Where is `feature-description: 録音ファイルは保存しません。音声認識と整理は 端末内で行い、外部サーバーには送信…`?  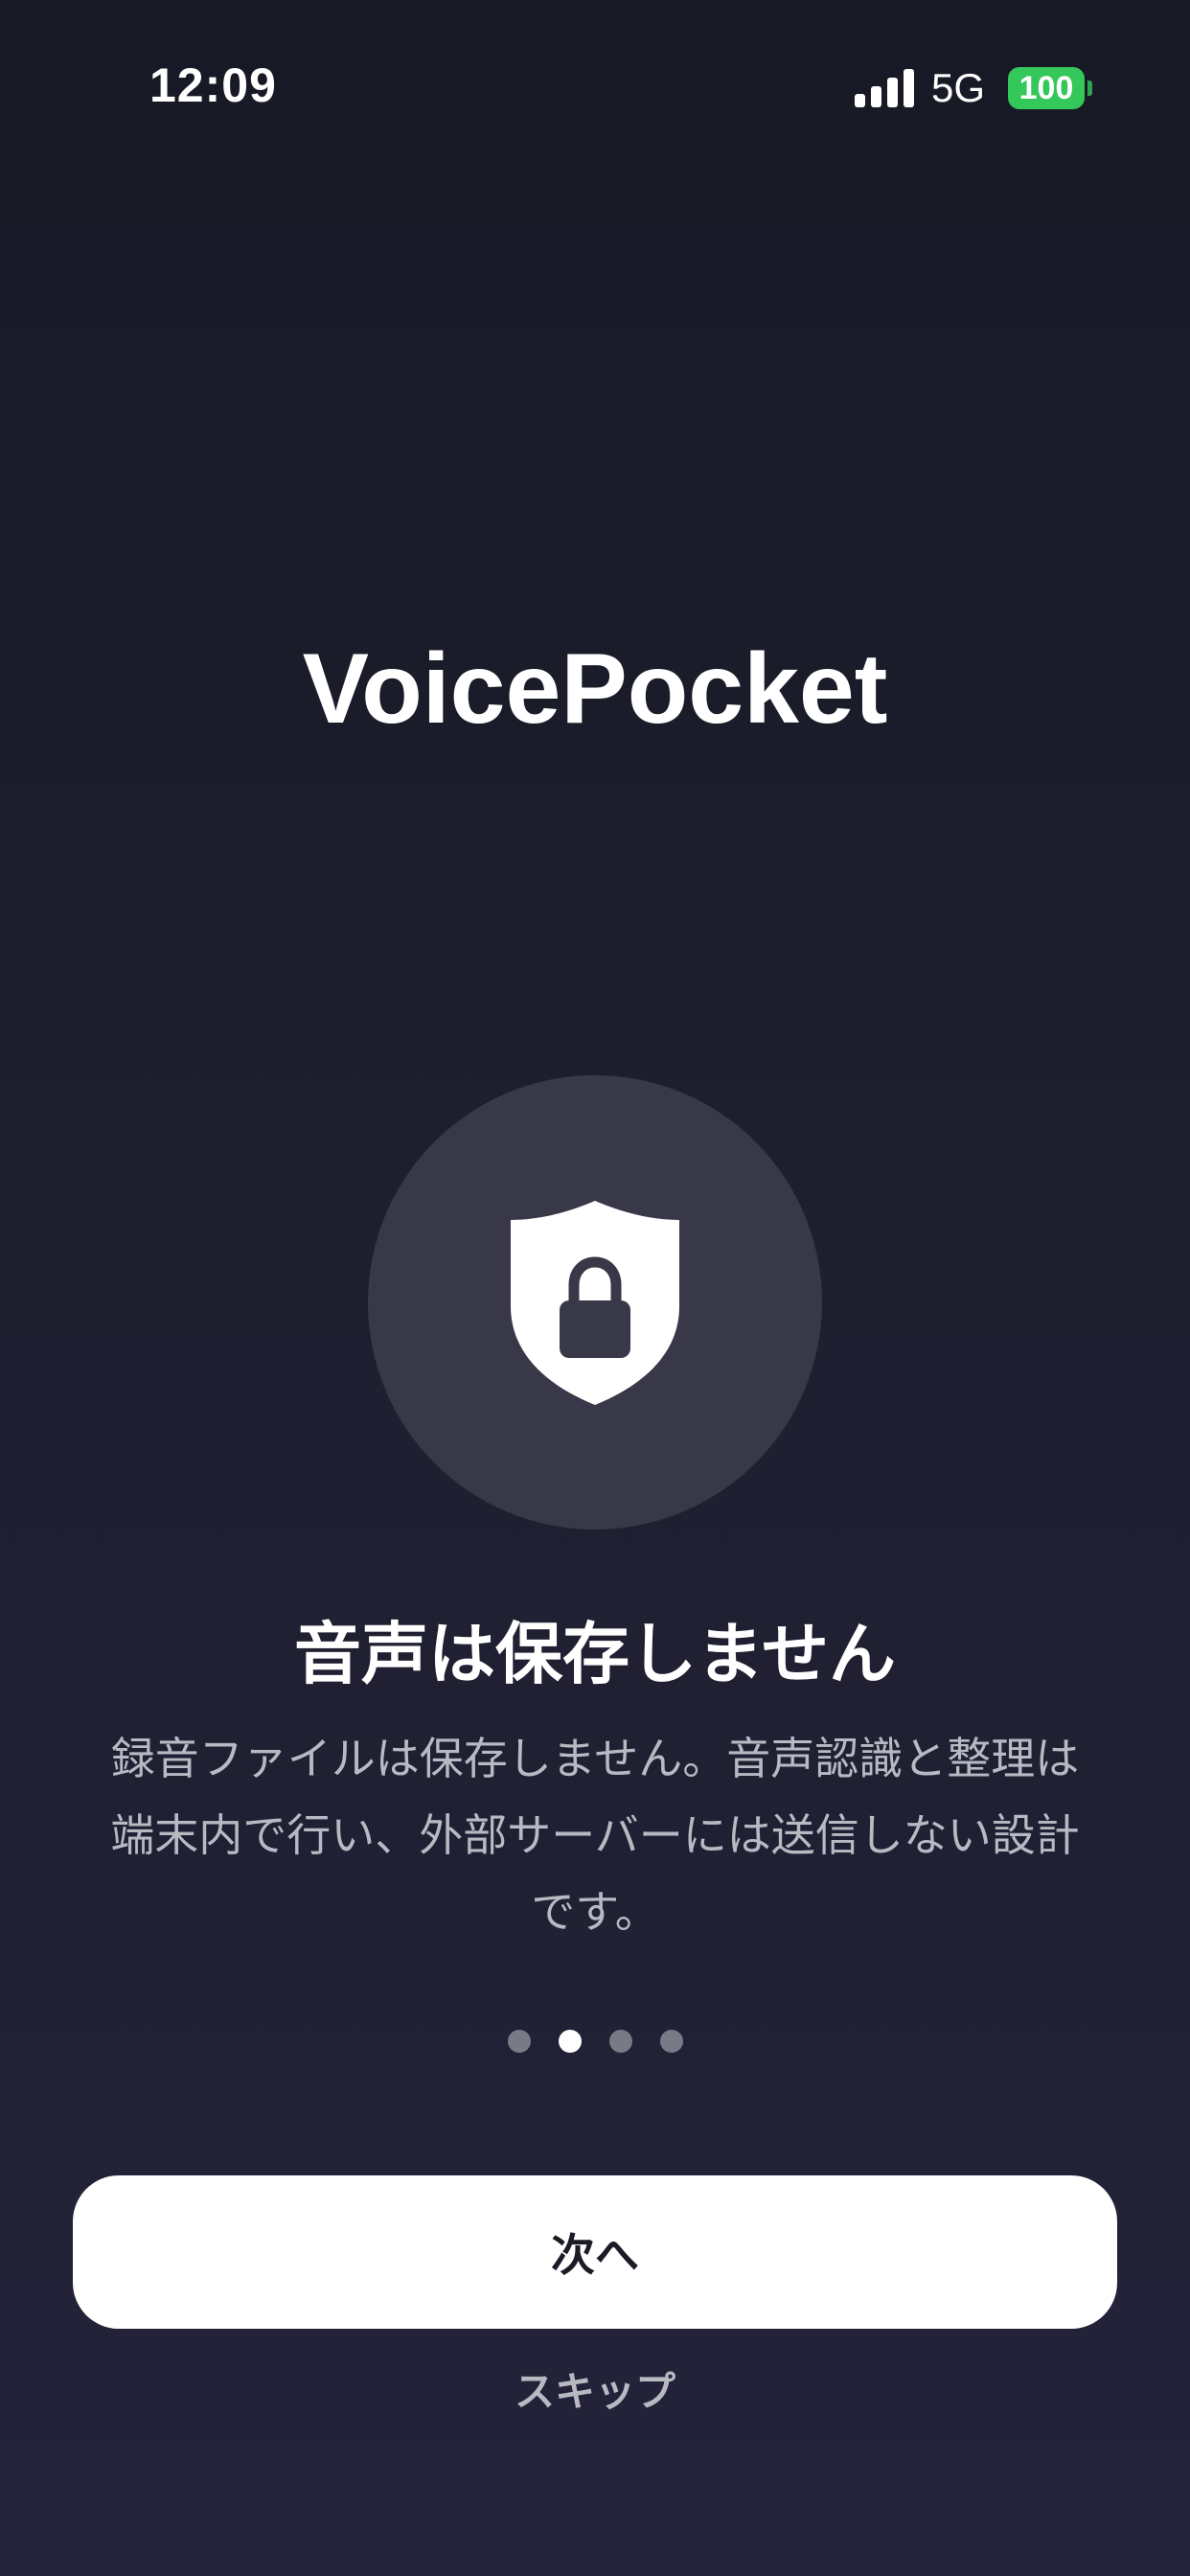
feature-description: 録音ファイルは保存しません。音声認識と整理は 端末内で行い、外部サーバーには送信… is located at coordinates (595, 1835).